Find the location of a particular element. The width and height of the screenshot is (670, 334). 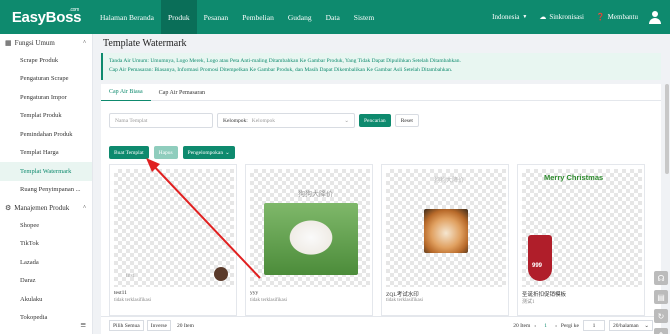

floating-toolbar: ☊ ▤ ↻ ⇡ is located at coordinates (662, 302).